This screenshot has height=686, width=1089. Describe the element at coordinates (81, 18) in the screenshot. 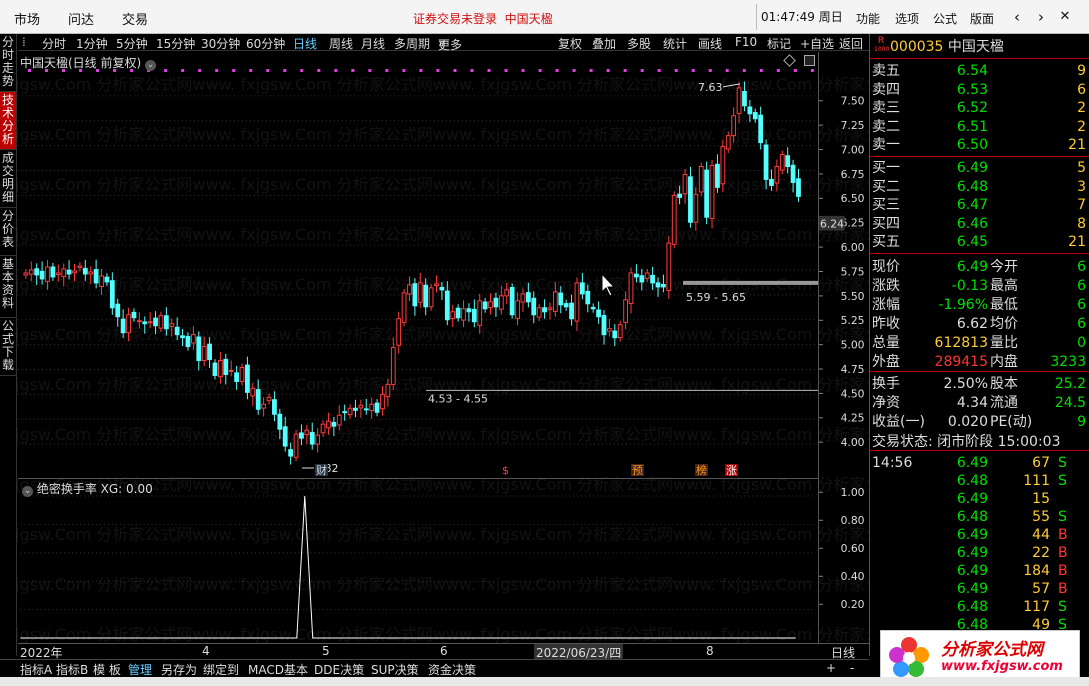

I see `menu-wenda: 问达` at that location.